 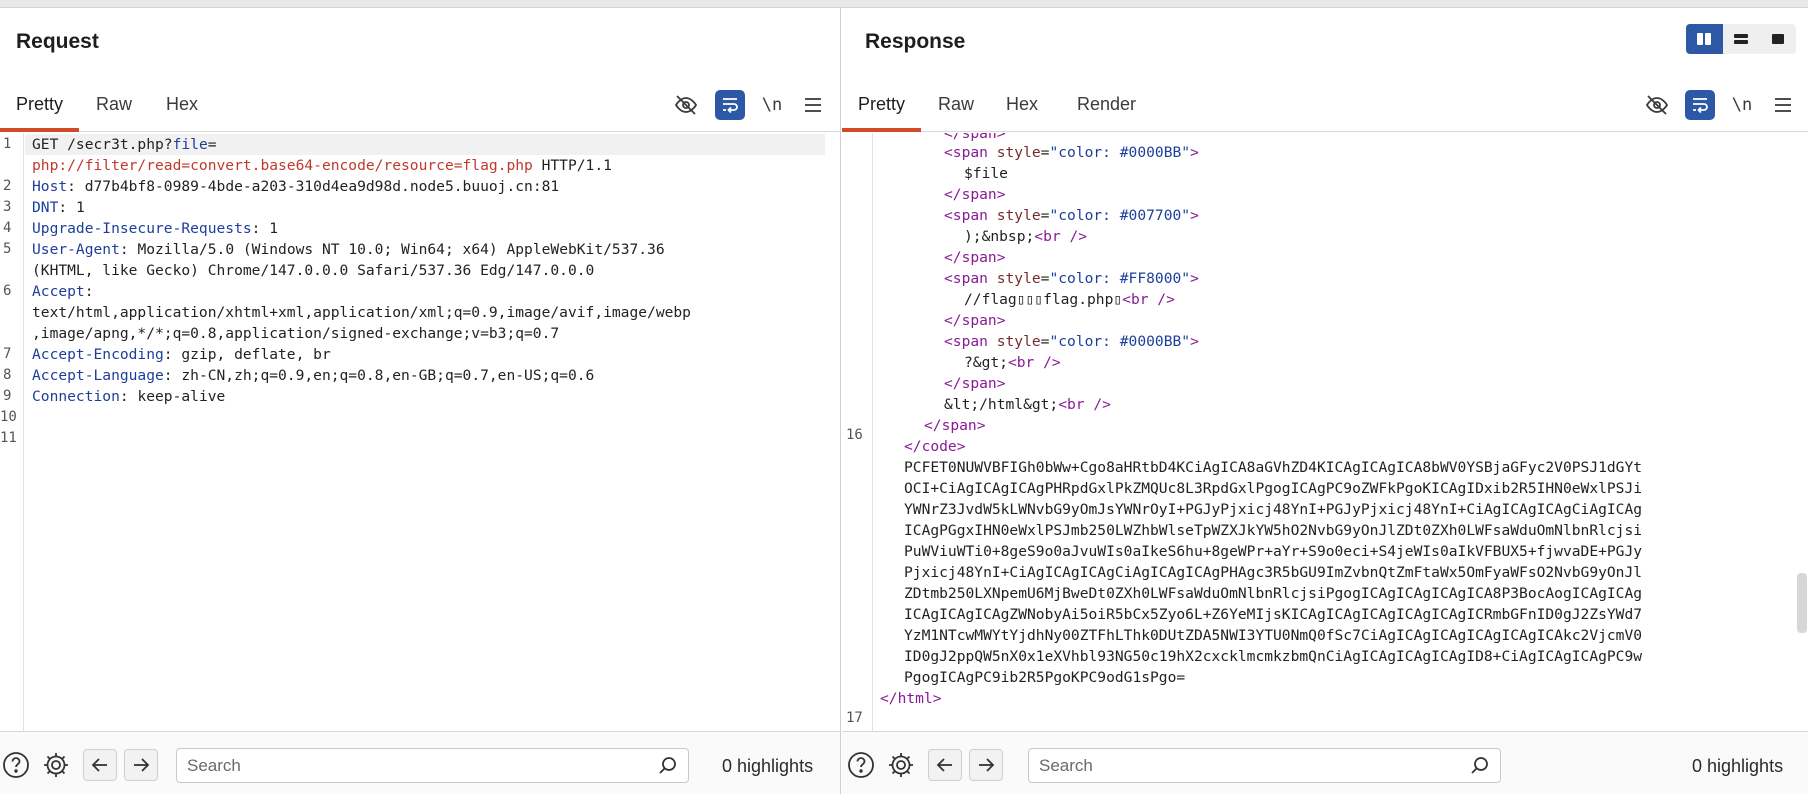 I want to click on layout-toggle-group, so click(x=1741, y=39).